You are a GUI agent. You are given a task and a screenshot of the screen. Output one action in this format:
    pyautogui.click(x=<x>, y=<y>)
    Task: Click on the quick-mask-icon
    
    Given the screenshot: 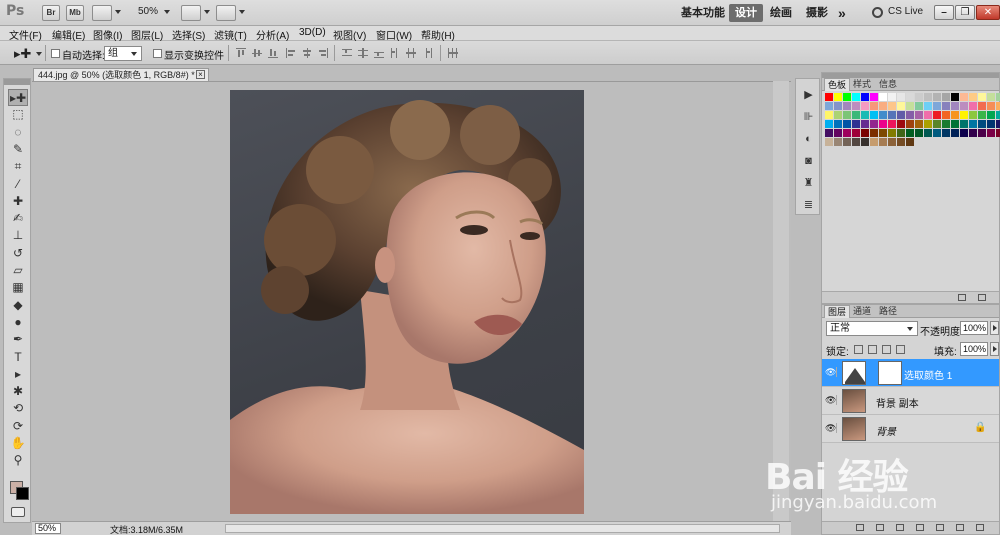 What is the action you would take?
    pyautogui.click(x=18, y=512)
    